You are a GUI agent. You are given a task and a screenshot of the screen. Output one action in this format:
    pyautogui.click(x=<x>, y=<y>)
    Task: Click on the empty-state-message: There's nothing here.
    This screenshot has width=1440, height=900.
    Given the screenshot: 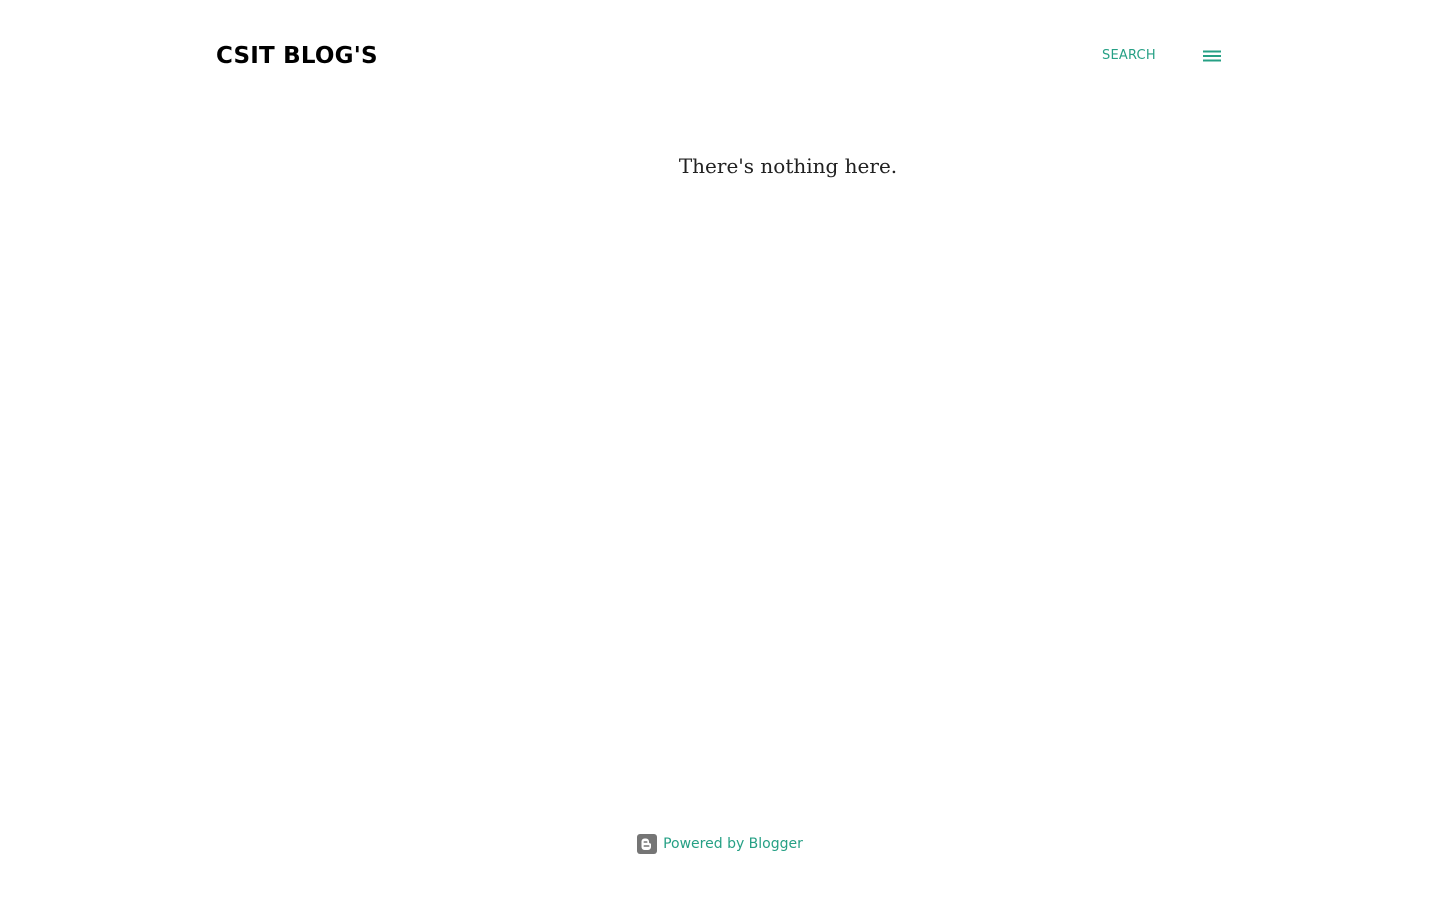 What is the action you would take?
    pyautogui.click(x=788, y=166)
    